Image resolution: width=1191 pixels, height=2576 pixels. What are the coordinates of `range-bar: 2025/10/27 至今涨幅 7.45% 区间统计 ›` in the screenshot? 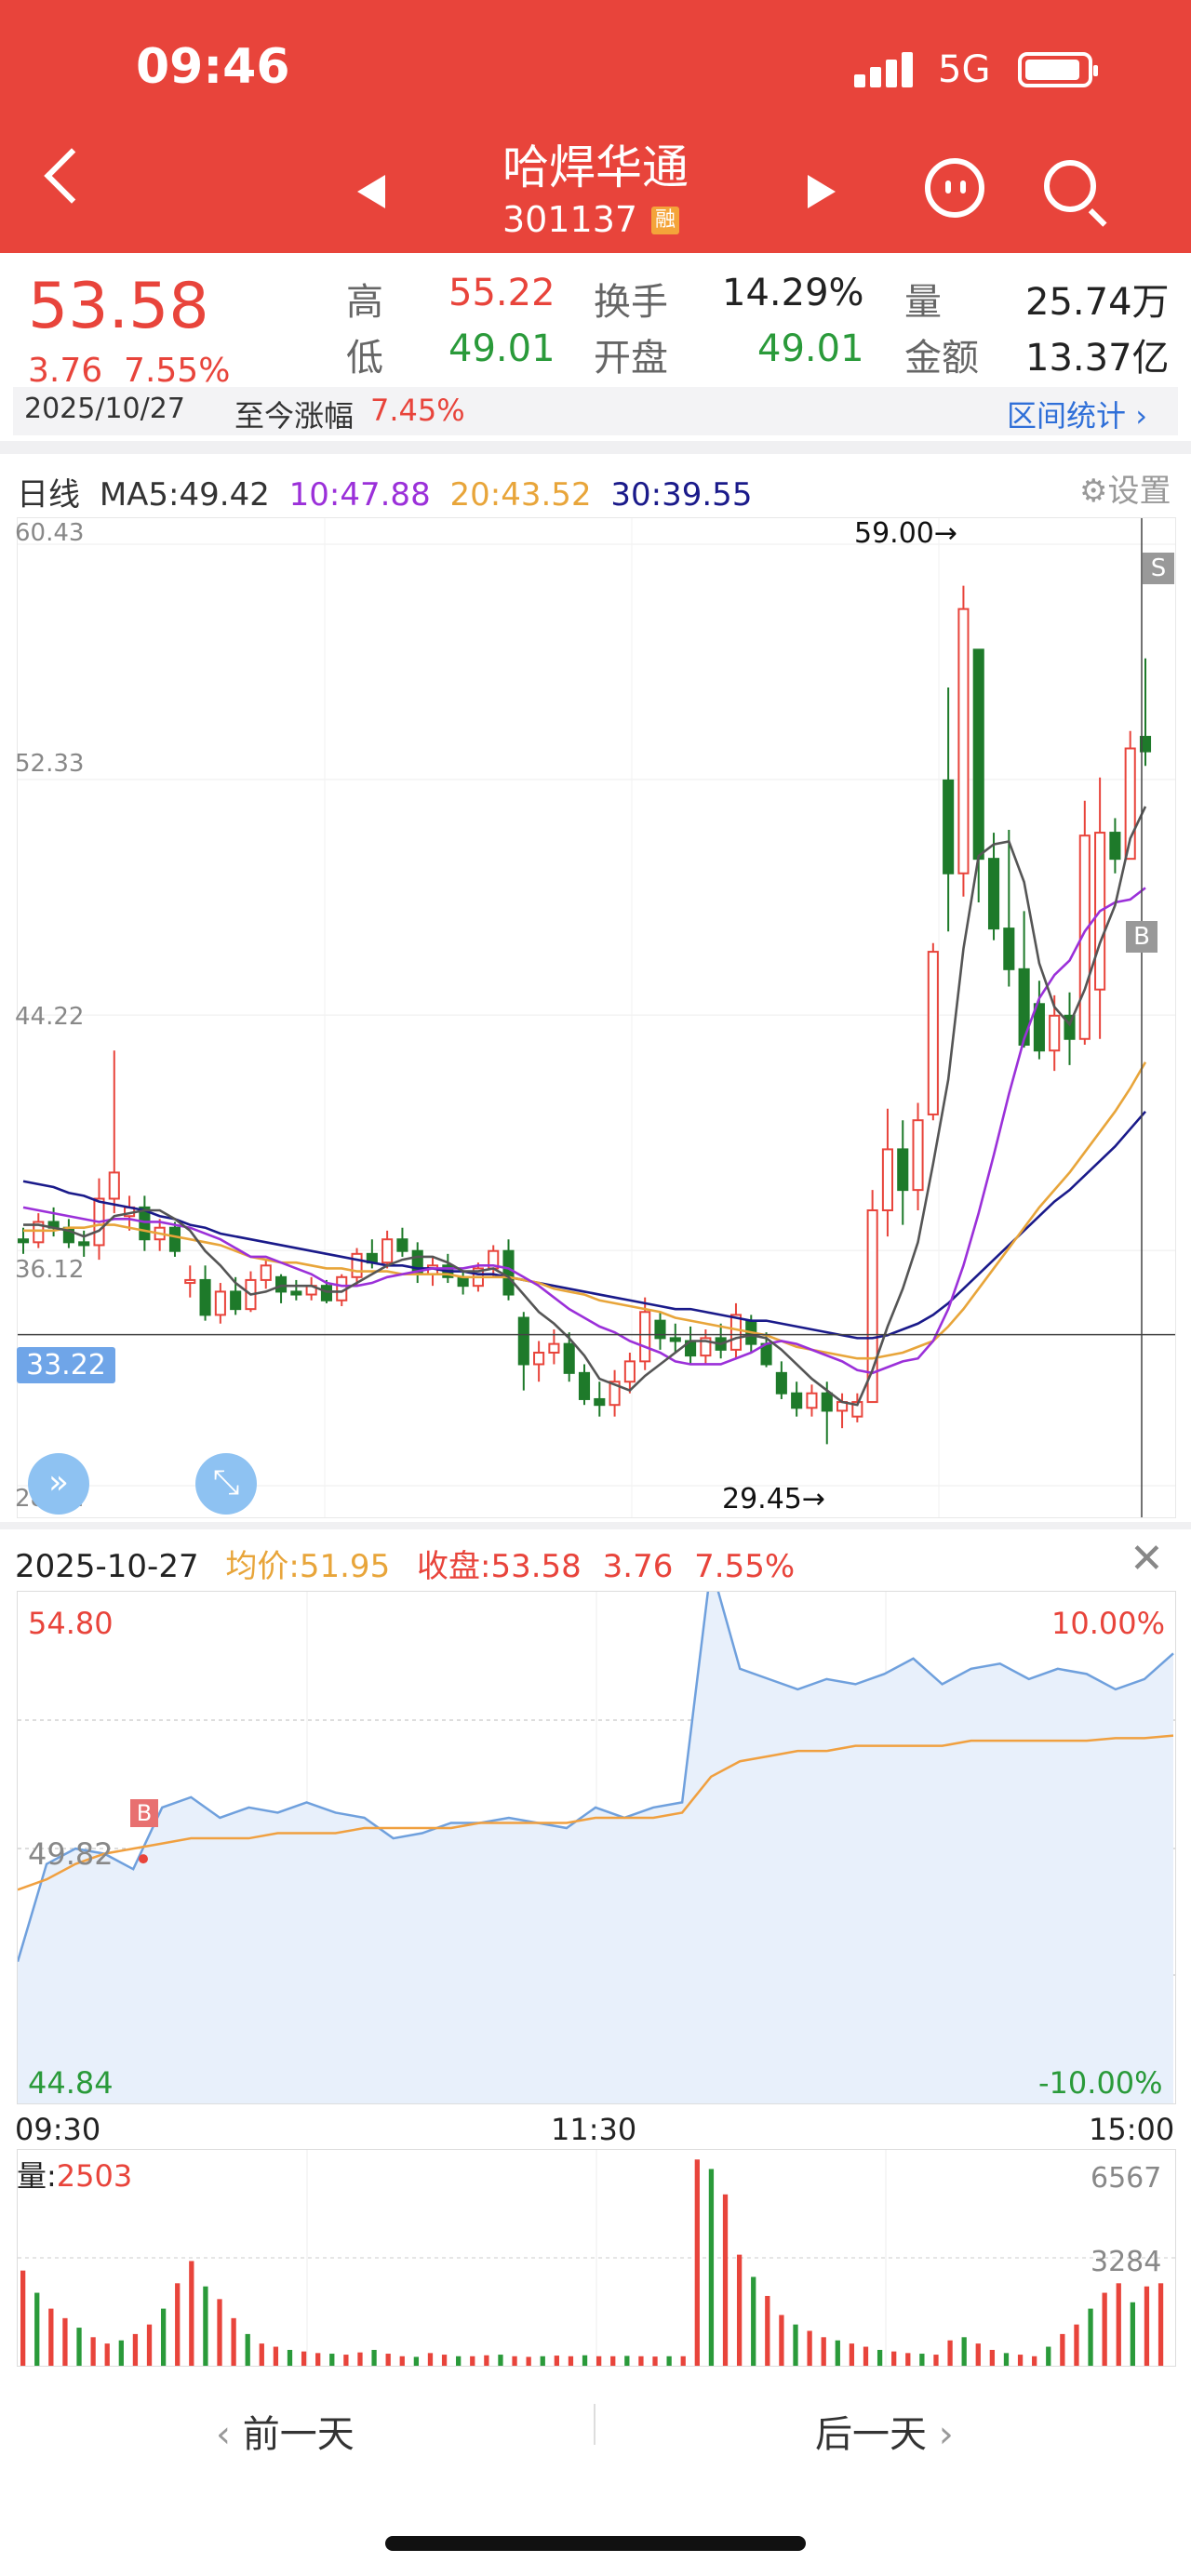 It's located at (595, 411).